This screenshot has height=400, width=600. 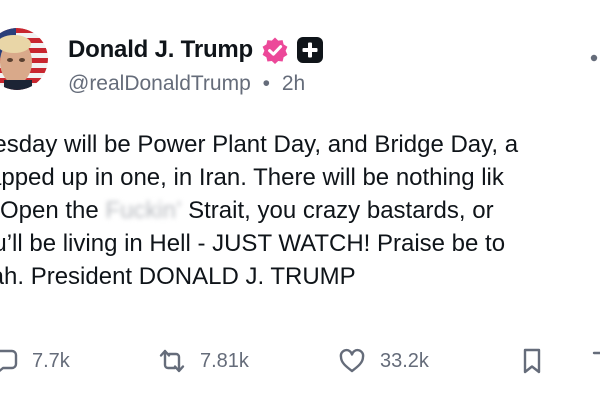 I want to click on reply-count: 7.7k, so click(x=51, y=360).